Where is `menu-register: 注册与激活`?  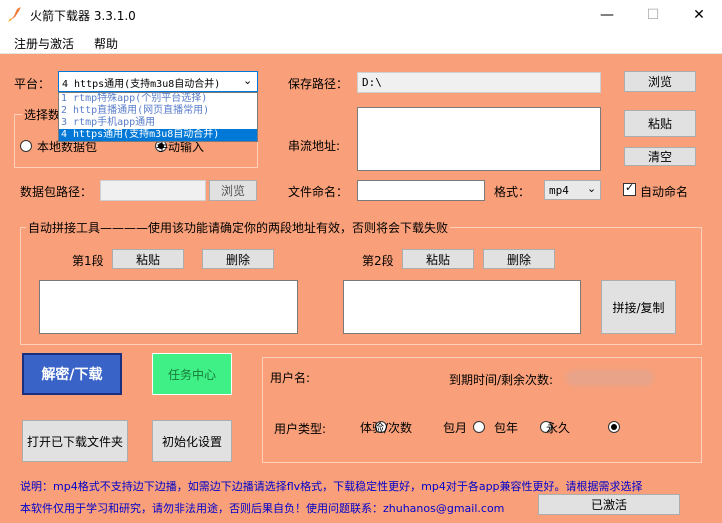
menu-register: 注册与激活 is located at coordinates (44, 43).